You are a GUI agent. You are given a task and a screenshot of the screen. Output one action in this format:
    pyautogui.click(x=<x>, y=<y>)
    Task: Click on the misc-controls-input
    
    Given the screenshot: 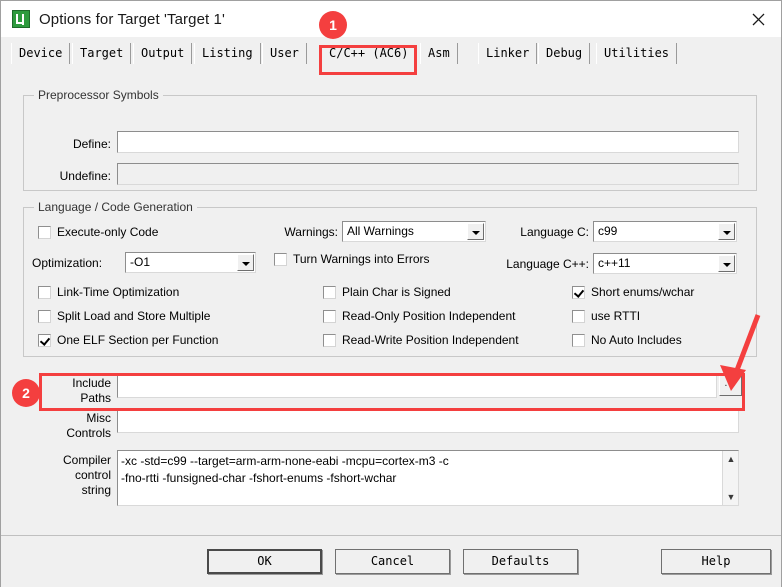 What is the action you would take?
    pyautogui.click(x=428, y=421)
    